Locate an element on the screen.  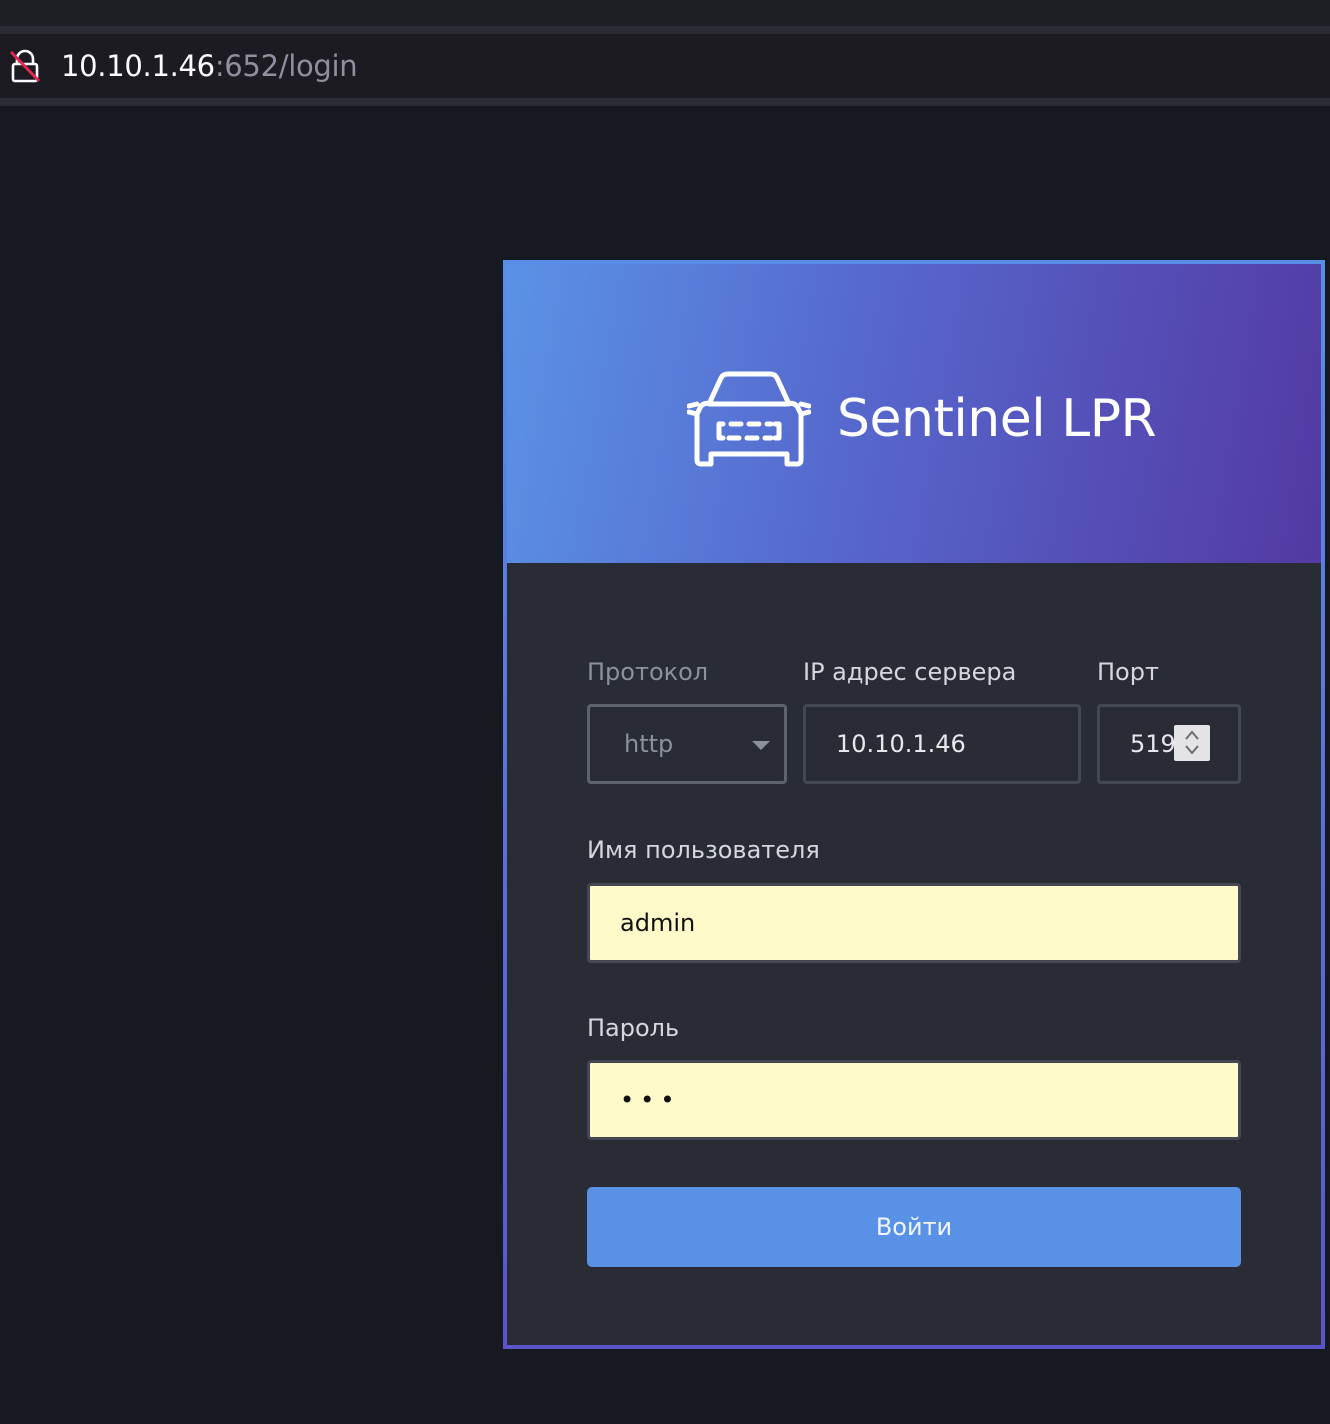
port-input: 519 is located at coordinates (1169, 744).